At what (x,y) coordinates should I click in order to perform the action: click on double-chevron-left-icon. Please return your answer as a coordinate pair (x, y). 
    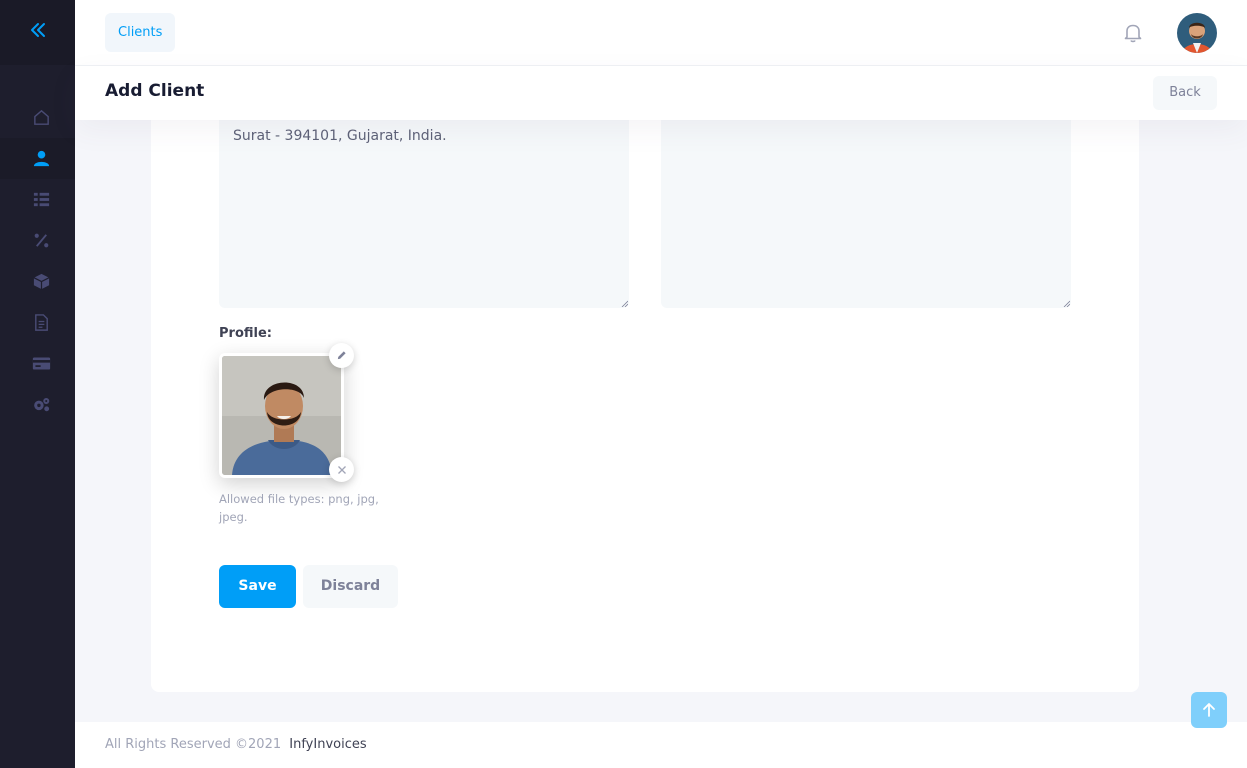
    Looking at the image, I should click on (38, 32).